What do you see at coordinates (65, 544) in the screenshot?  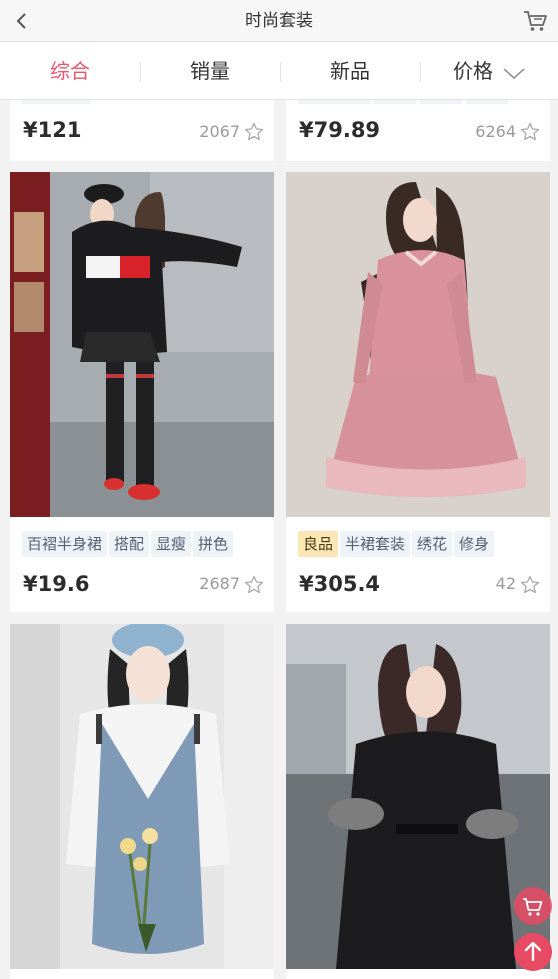 I see `tag: 百褶半身裙` at bounding box center [65, 544].